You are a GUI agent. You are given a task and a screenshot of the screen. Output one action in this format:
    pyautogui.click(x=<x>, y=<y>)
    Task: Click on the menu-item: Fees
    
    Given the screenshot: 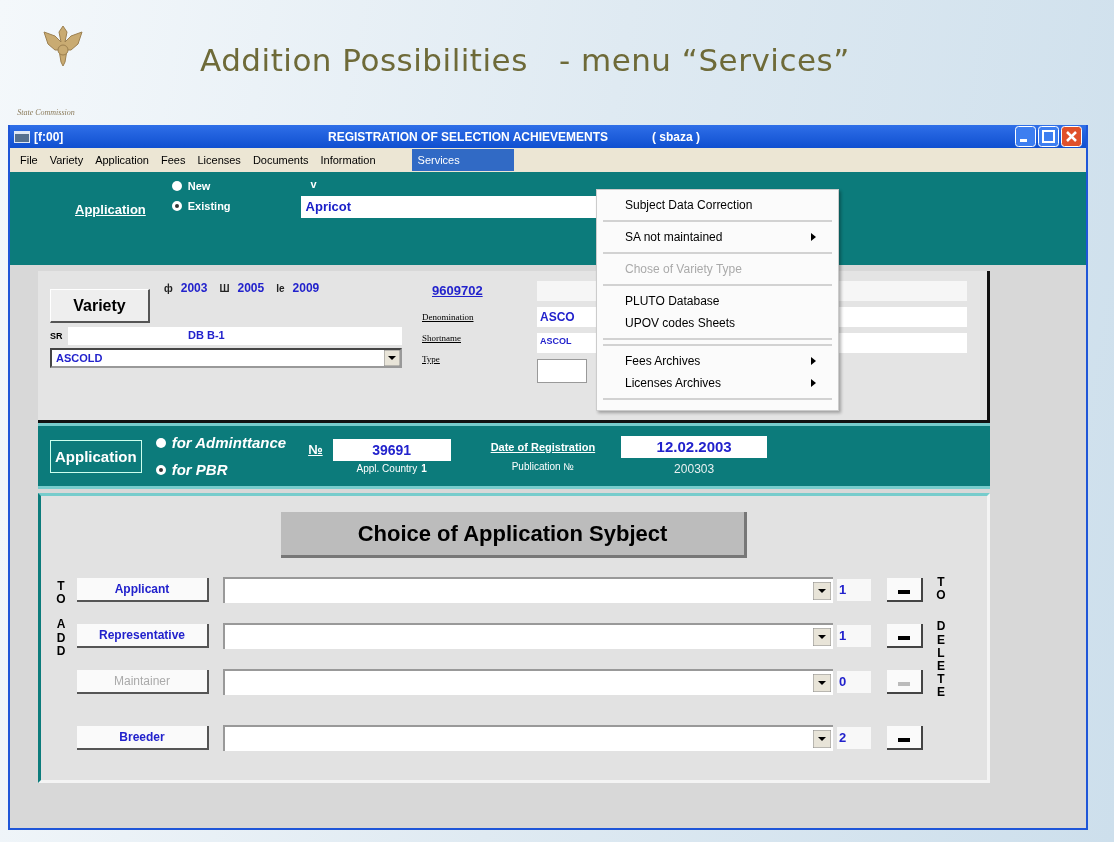 What is the action you would take?
    pyautogui.click(x=173, y=160)
    